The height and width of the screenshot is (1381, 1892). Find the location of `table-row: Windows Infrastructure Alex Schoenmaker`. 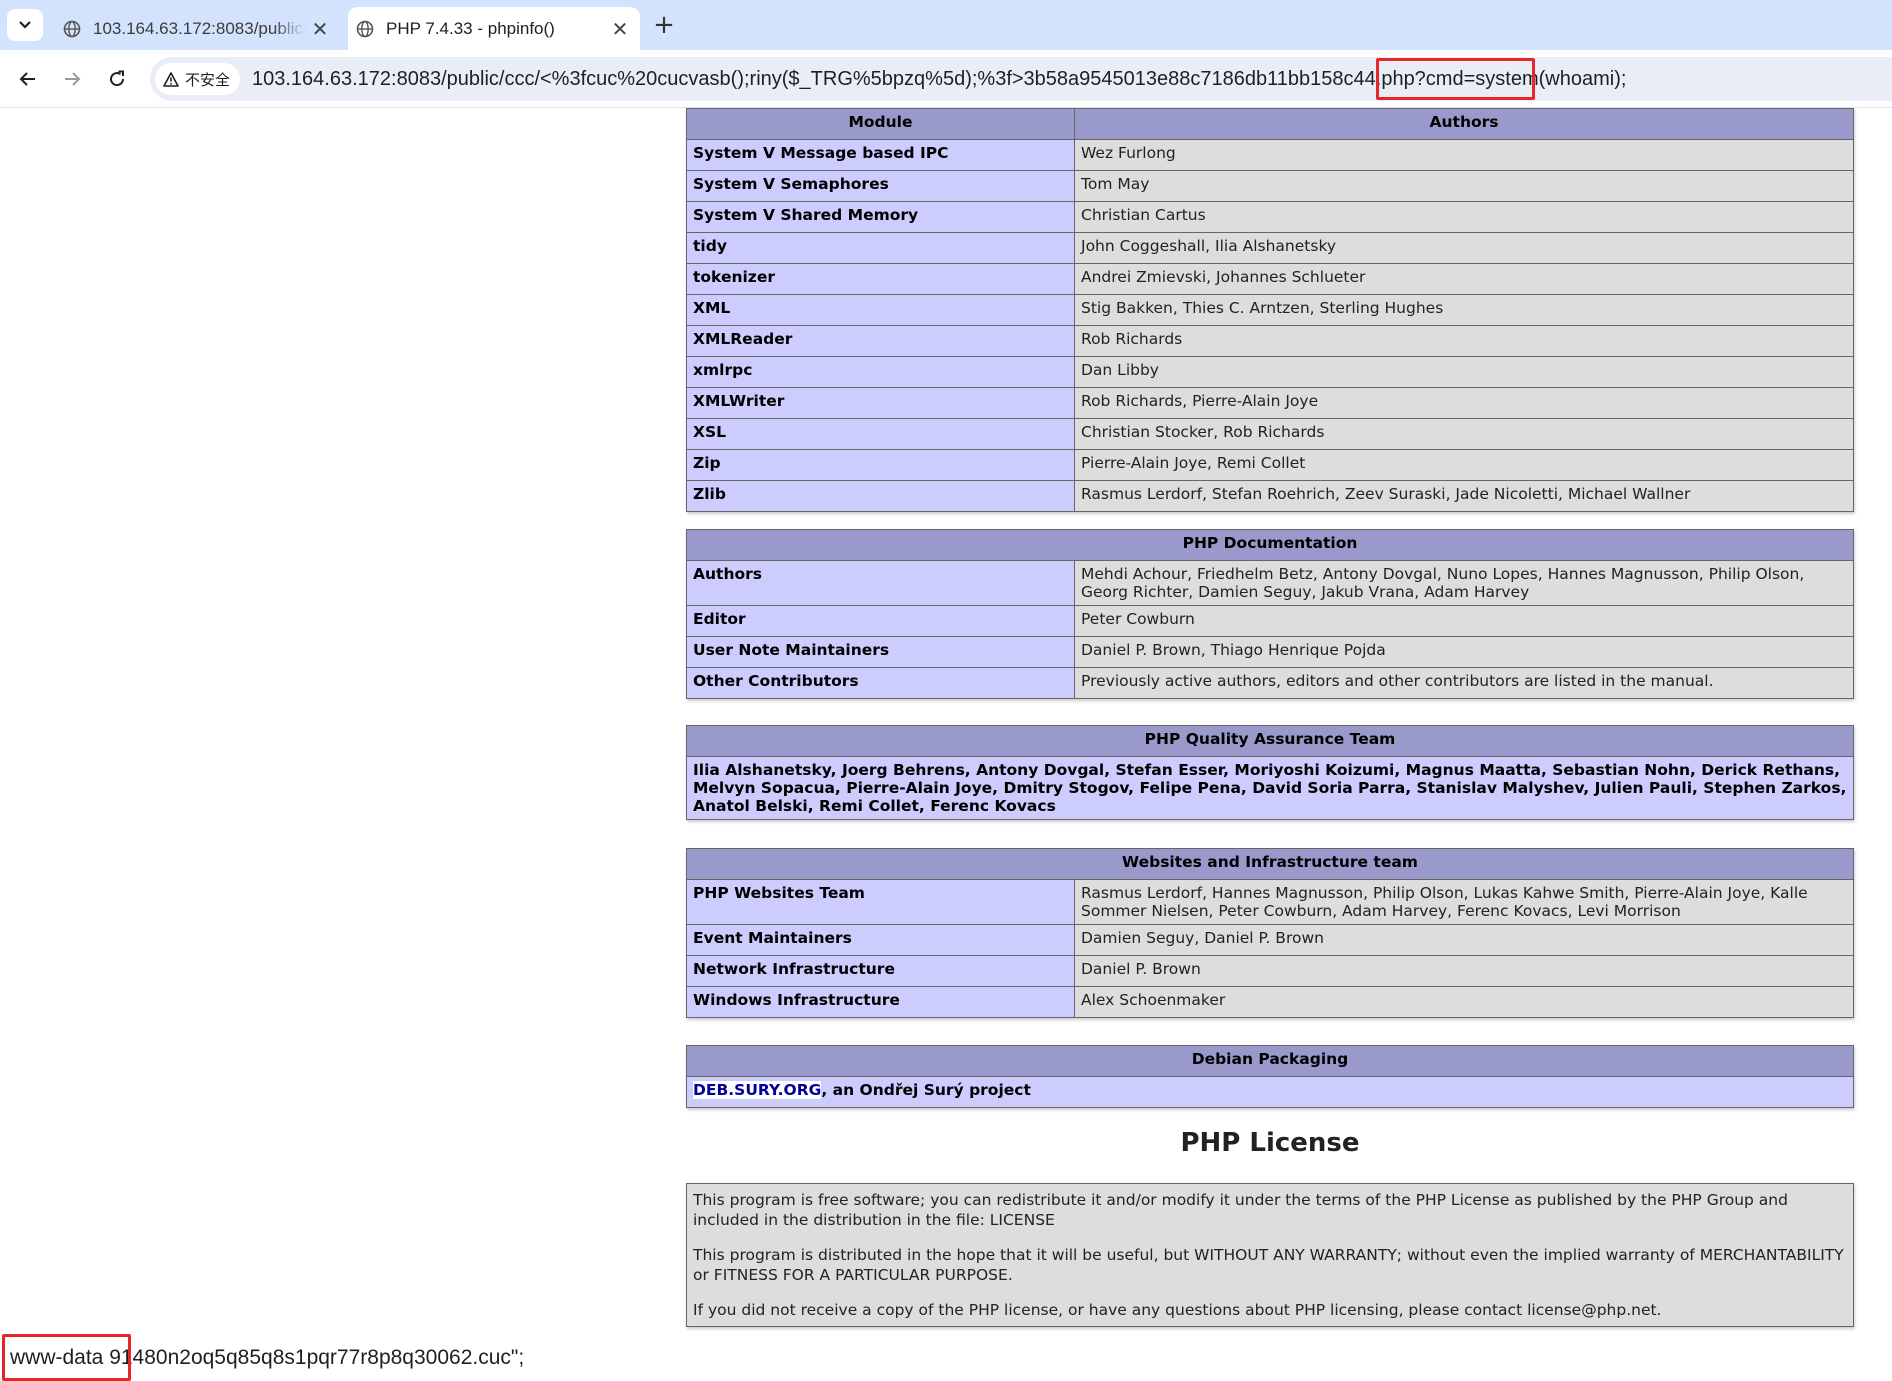

table-row: Windows Infrastructure Alex Schoenmaker is located at coordinates (1270, 1002).